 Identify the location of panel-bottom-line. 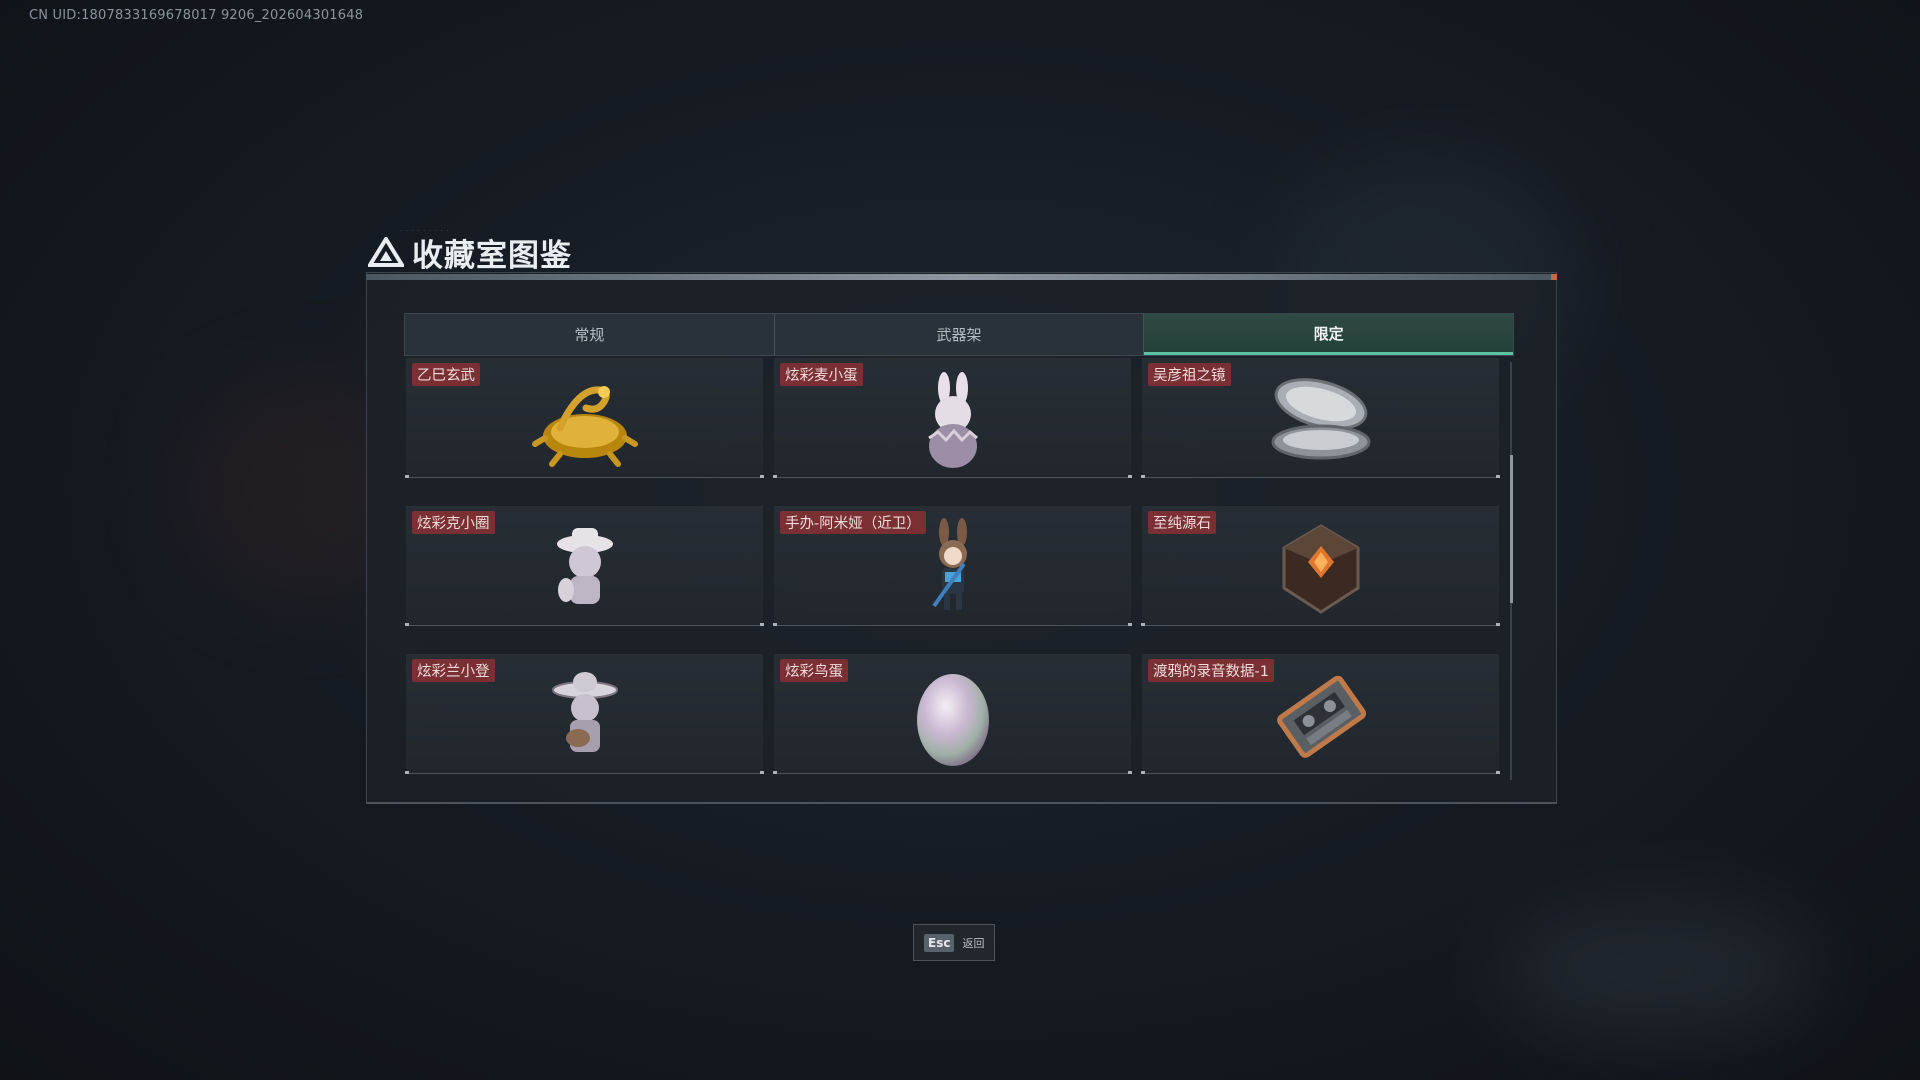
(961, 803).